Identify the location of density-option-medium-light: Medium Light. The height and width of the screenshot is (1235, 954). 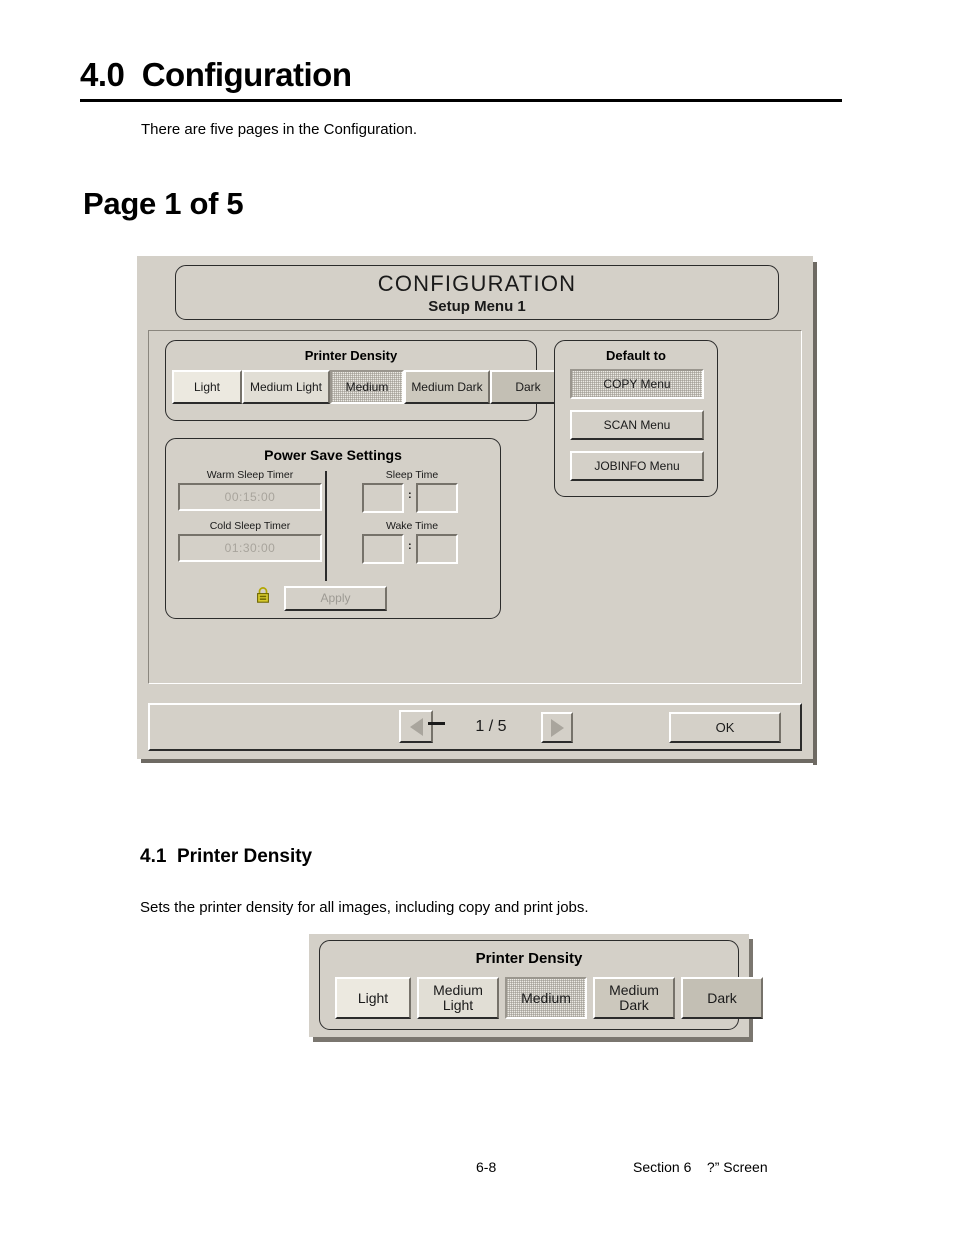
(286, 387).